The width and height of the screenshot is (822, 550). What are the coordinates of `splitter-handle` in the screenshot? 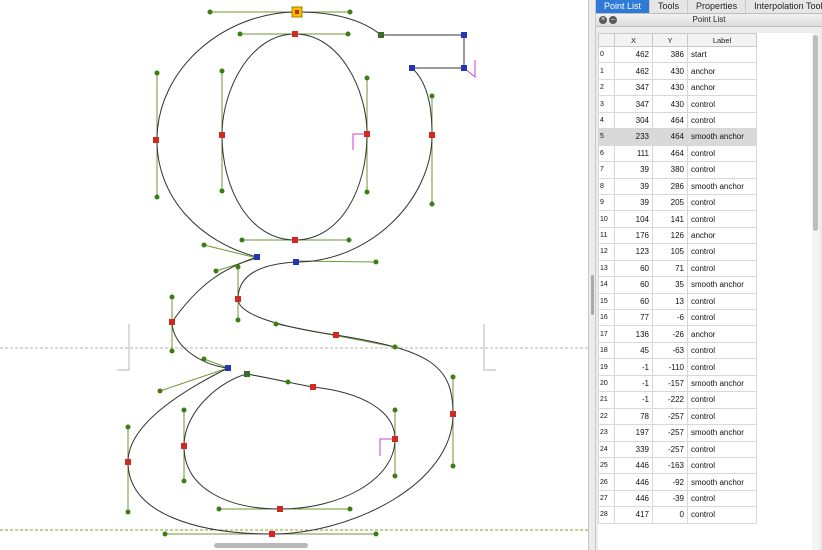 It's located at (592, 295).